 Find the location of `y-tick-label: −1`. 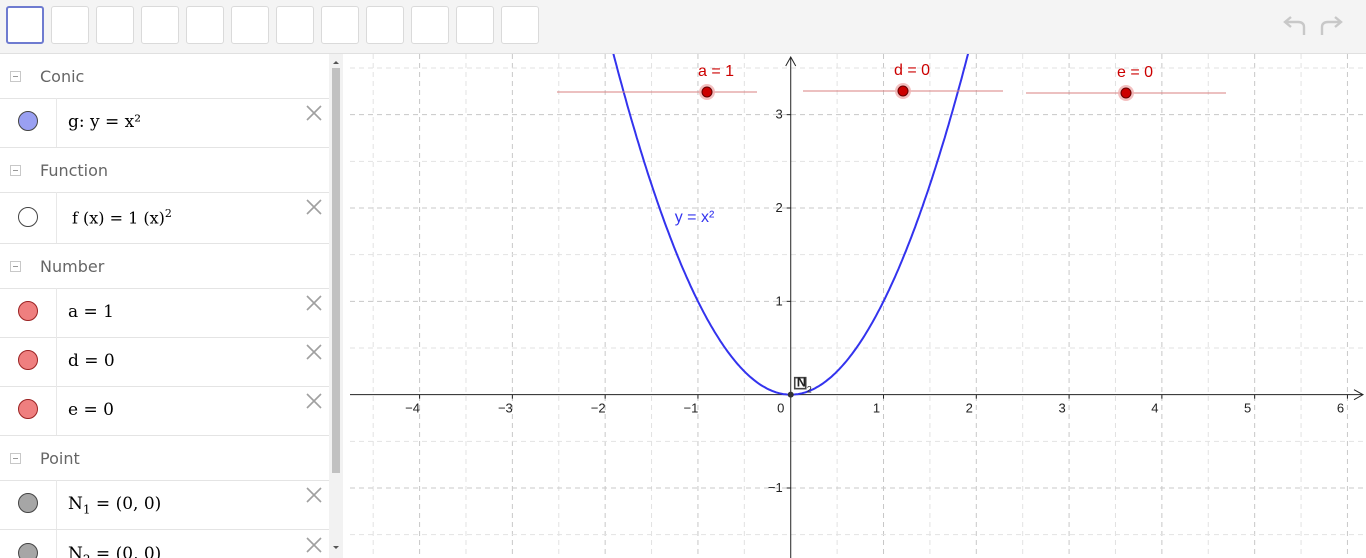

y-tick-label: −1 is located at coordinates (775, 487).